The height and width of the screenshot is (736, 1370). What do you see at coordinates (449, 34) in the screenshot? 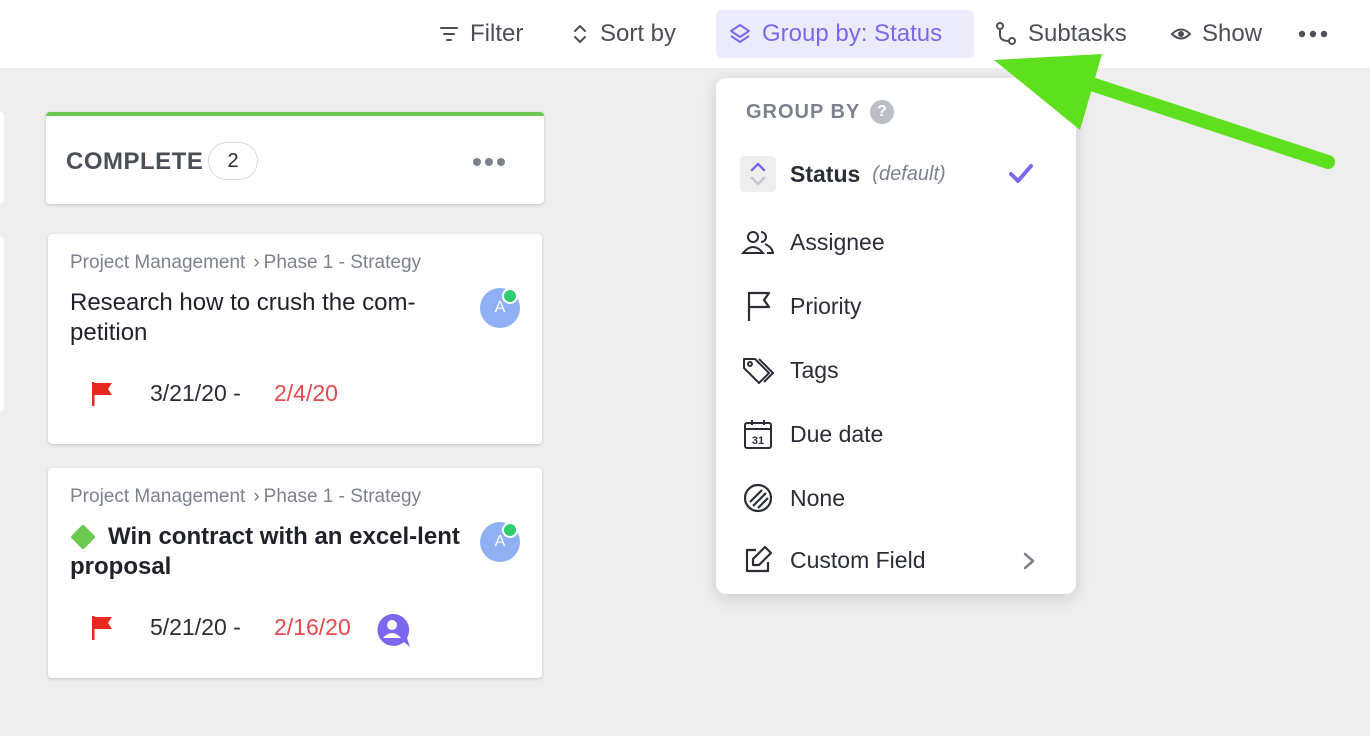
I see `filter-icon` at bounding box center [449, 34].